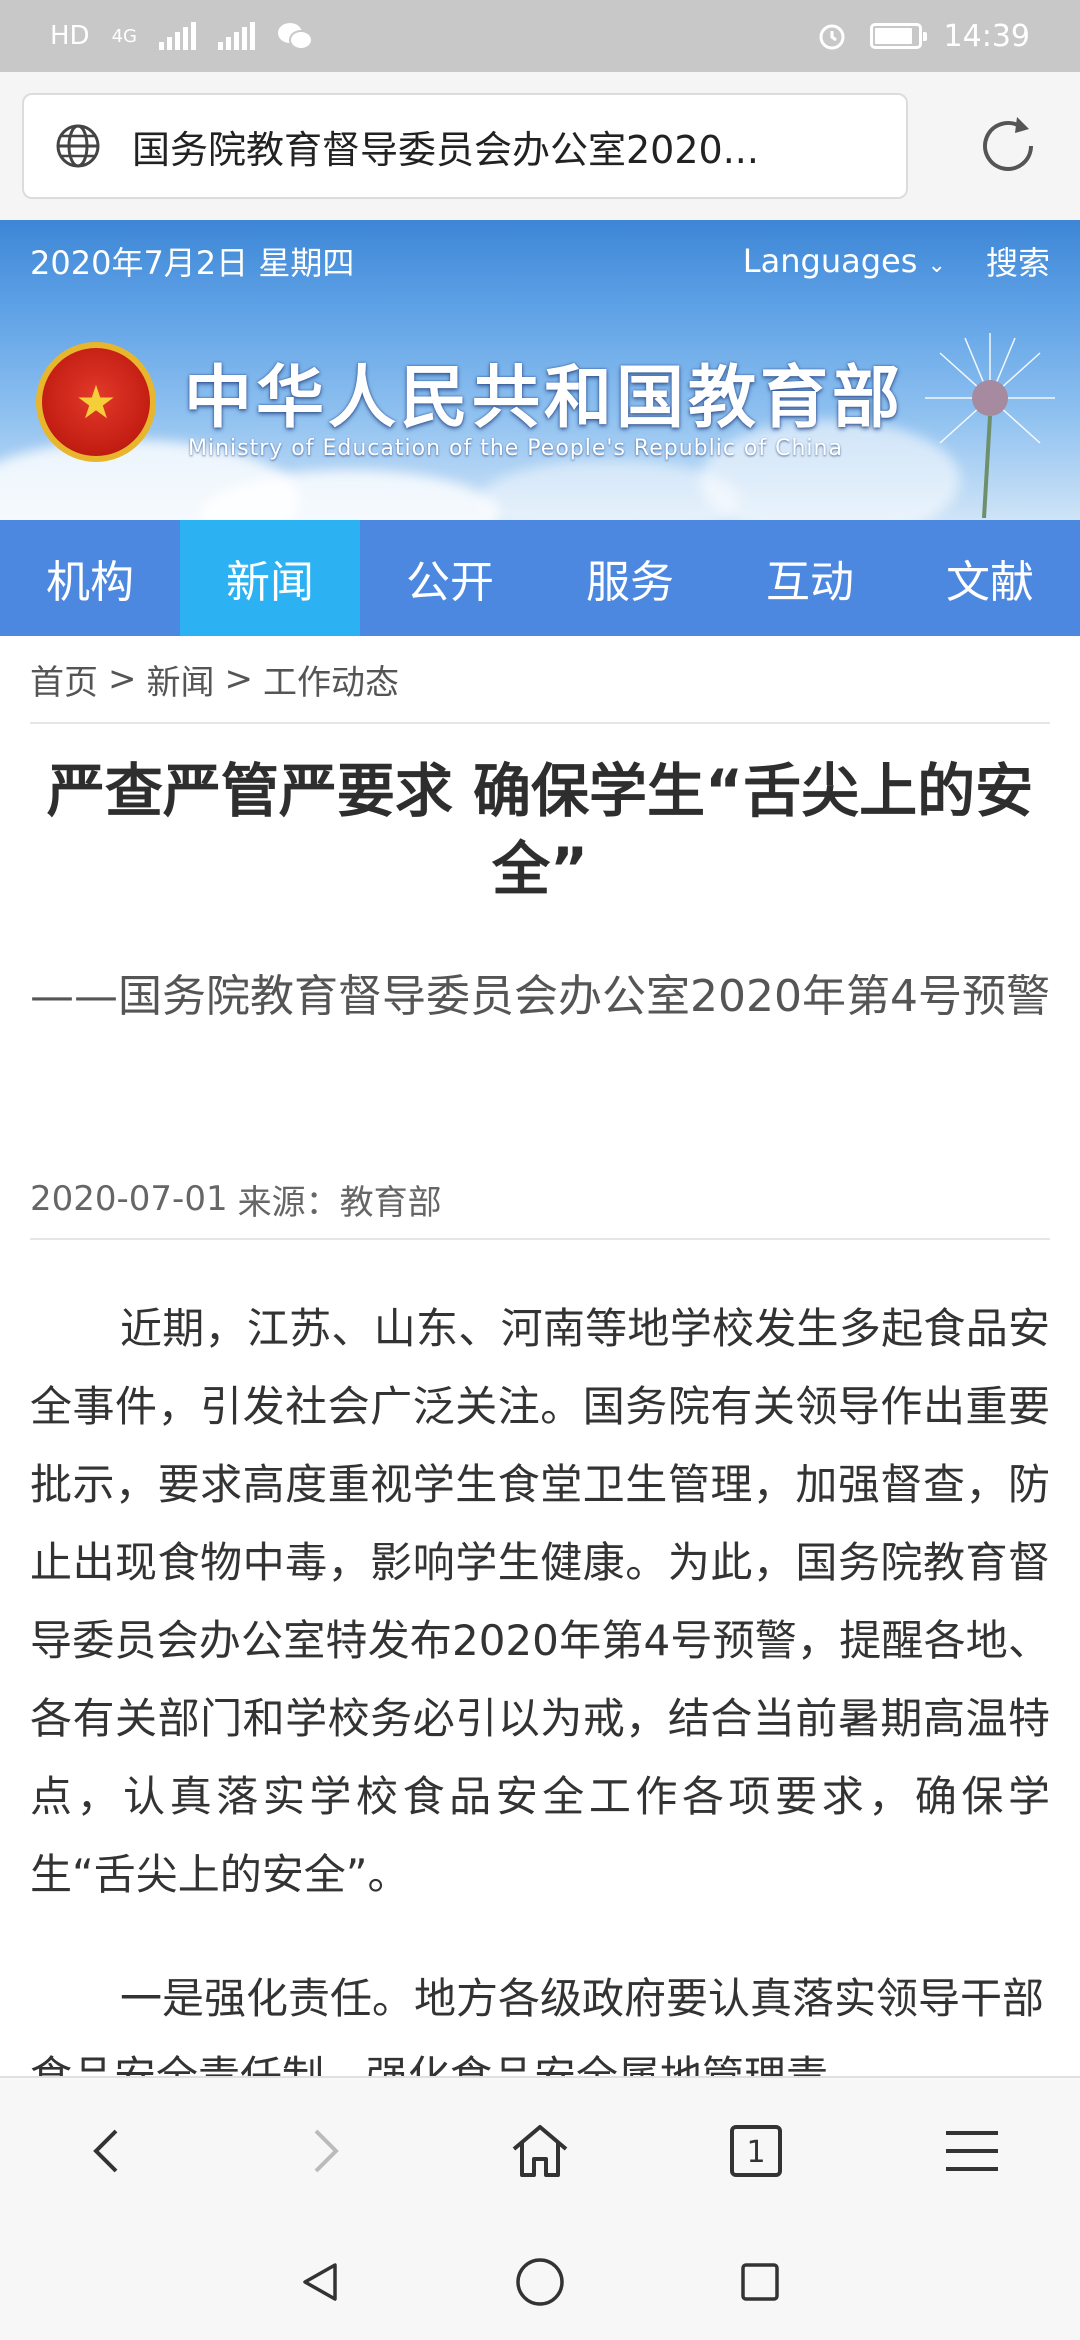  I want to click on languages-label: Languages, so click(830, 261).